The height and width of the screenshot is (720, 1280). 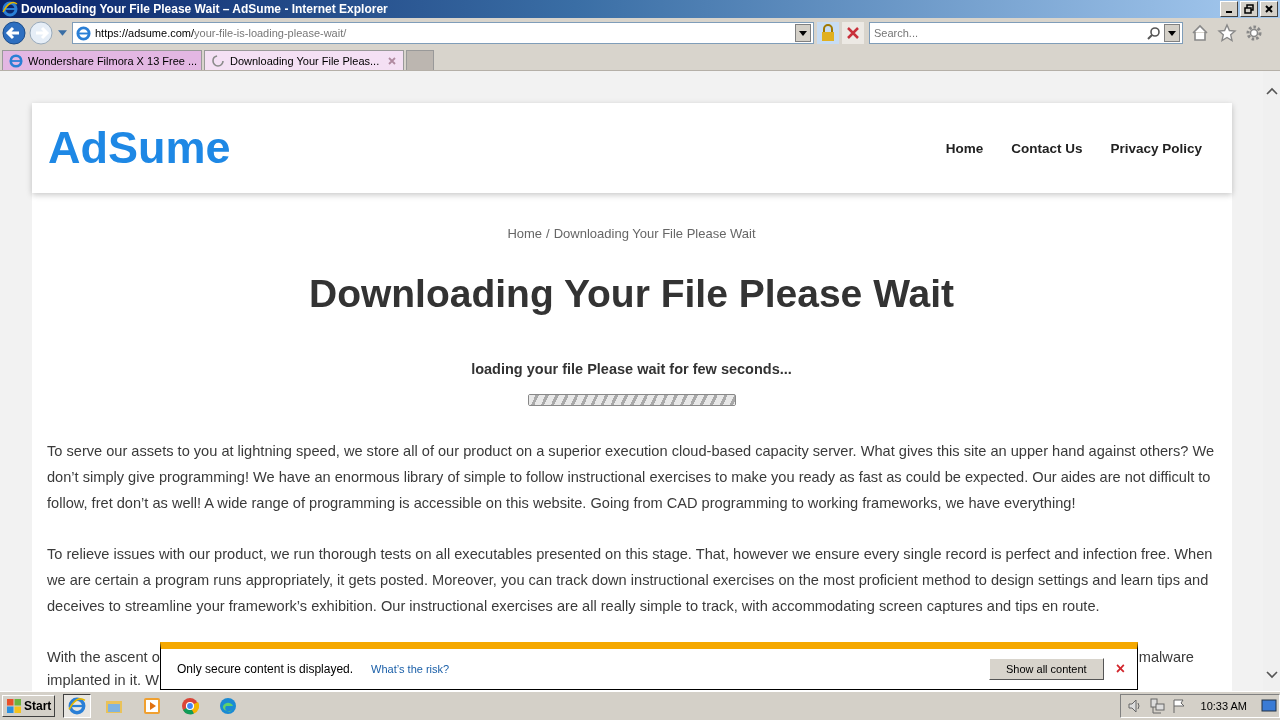 I want to click on paragraph-fragment: malware, so click(x=1166, y=657).